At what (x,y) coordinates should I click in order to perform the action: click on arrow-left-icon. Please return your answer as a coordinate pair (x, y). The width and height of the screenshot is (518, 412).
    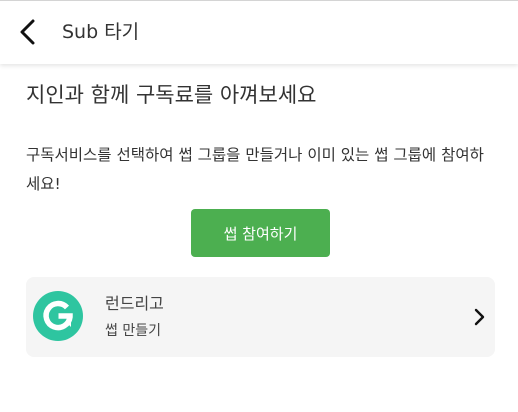
    Looking at the image, I should click on (27, 32).